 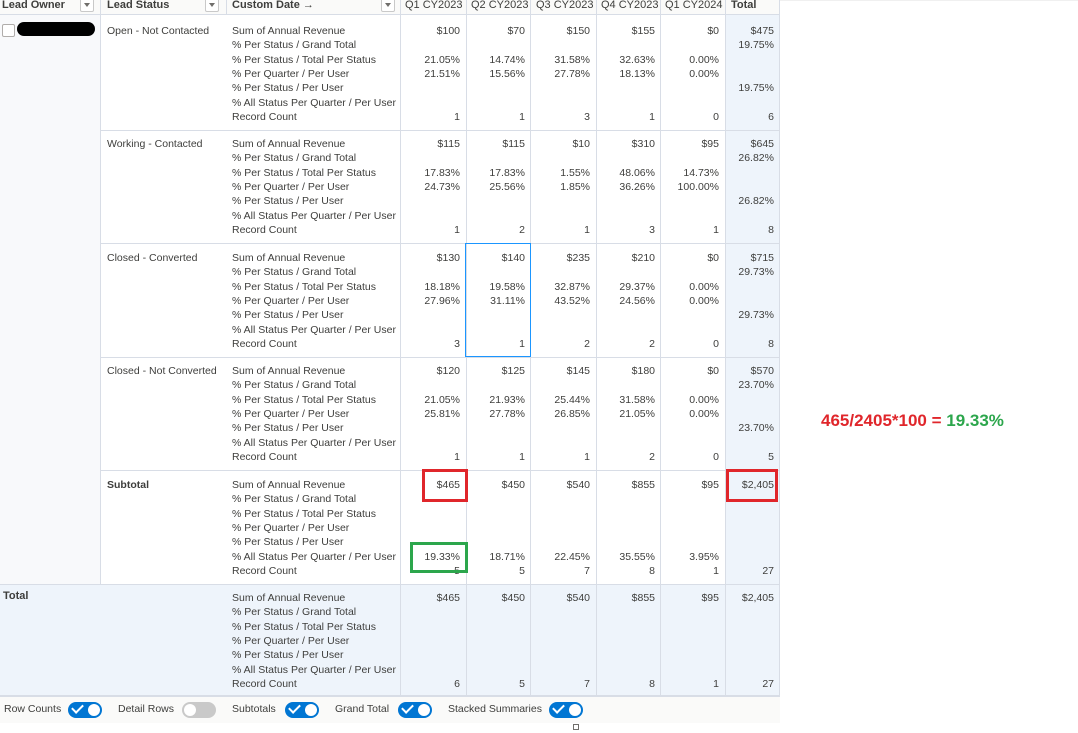 I want to click on value-cell-q4-cy2023: $155, so click(x=625, y=31).